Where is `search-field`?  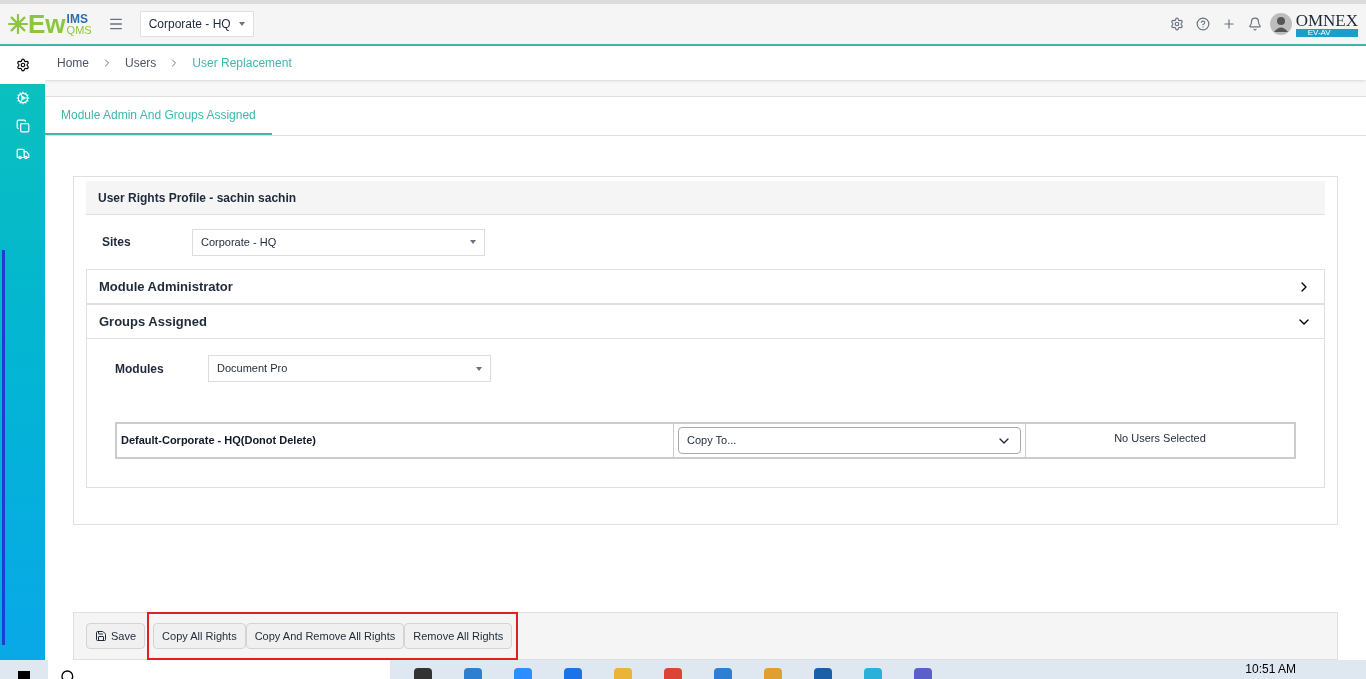 search-field is located at coordinates (219, 669).